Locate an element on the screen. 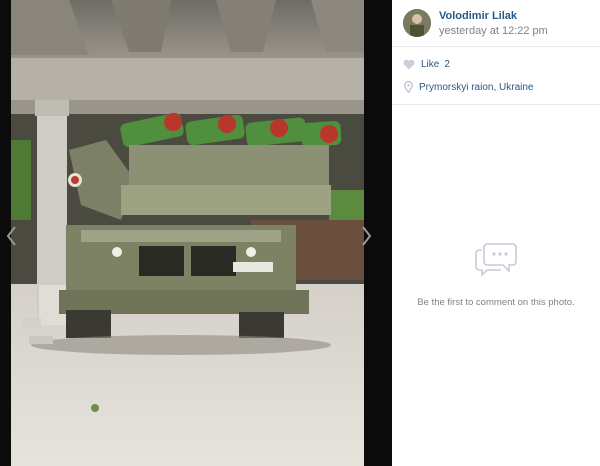  comments-empty-state: Be the first to comment on this photo. is located at coordinates (496, 273).